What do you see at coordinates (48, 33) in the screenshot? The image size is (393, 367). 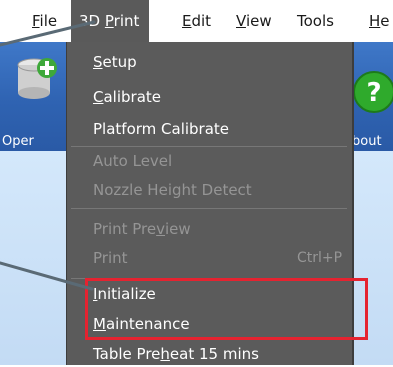 I see `callout-line-menu` at bounding box center [48, 33].